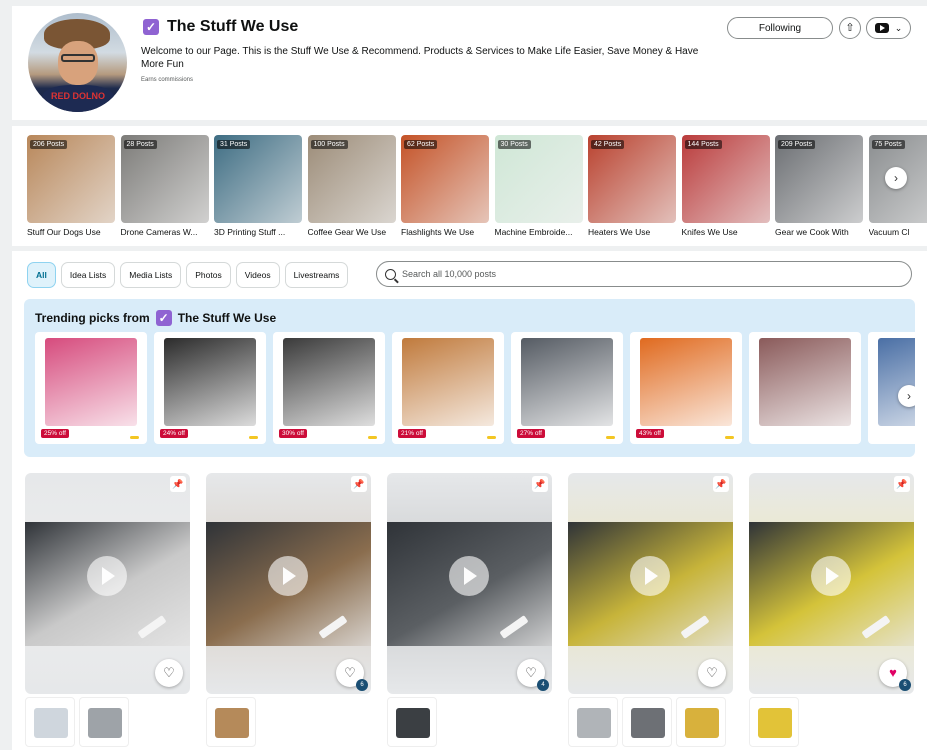  Describe the element at coordinates (167, 80) in the screenshot. I see `commissions-note: Earns commissions` at that location.